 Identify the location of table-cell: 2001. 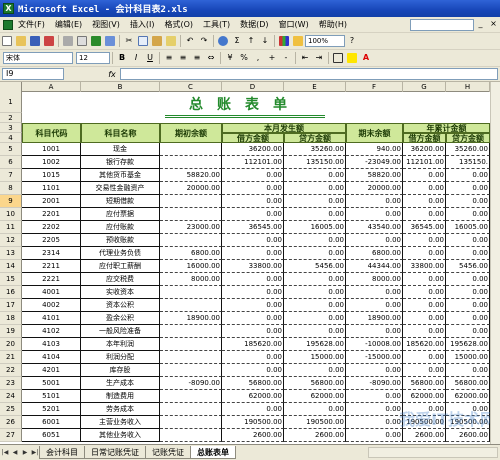
(51, 201).